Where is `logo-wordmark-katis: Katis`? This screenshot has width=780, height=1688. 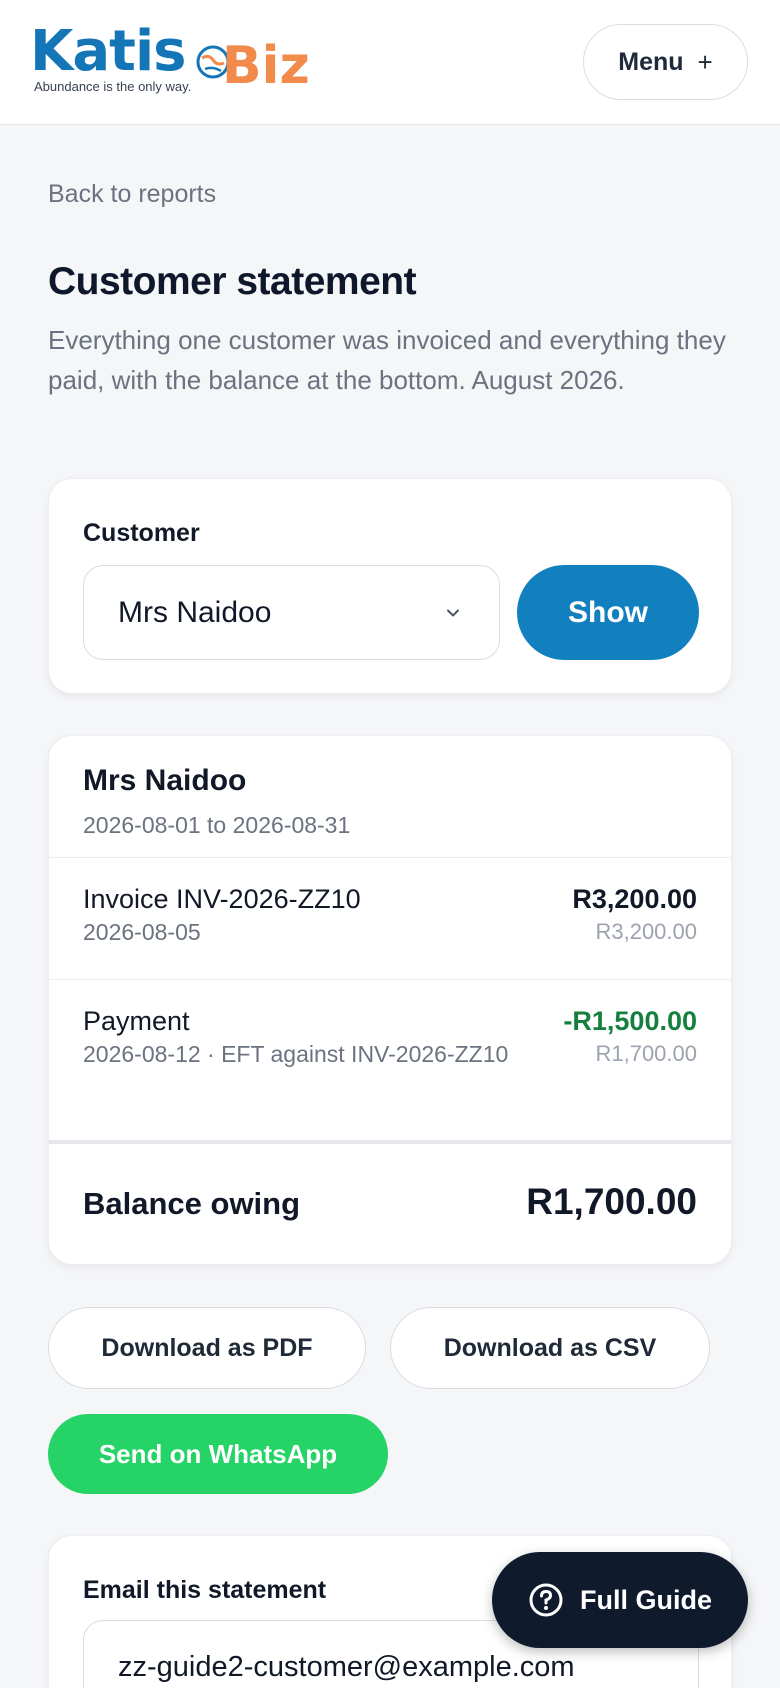
logo-wordmark-katis: Katis is located at coordinates (108, 51).